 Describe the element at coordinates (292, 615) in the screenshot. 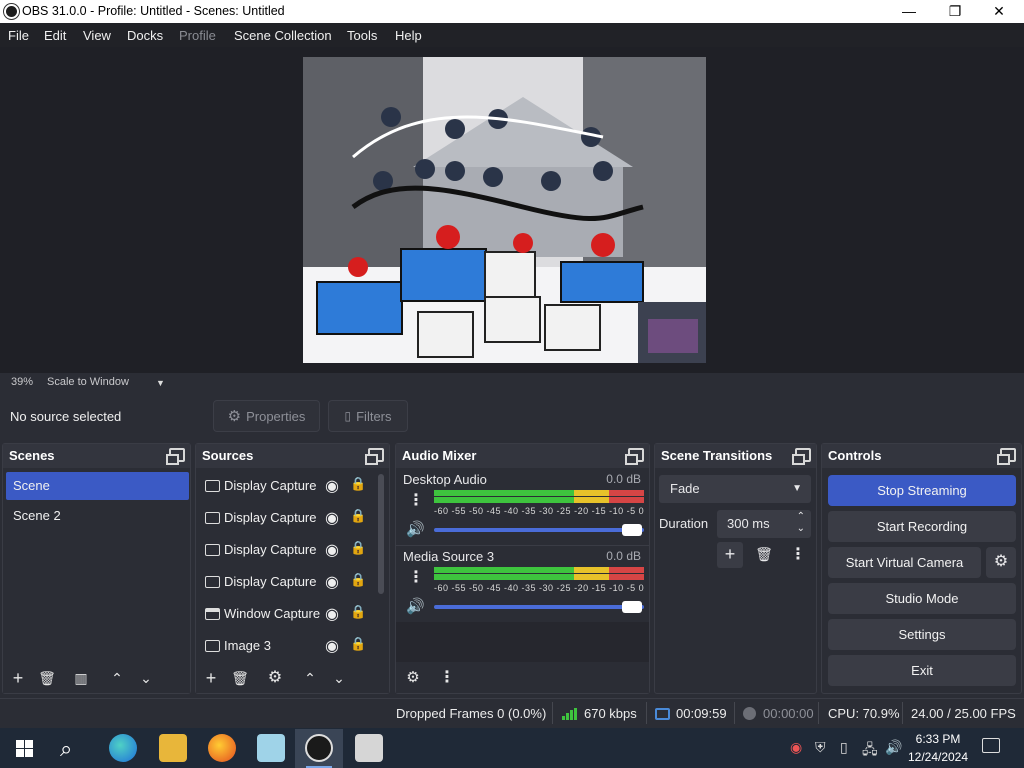

I see `source-row: Window Capture ◉ 🔒` at that location.